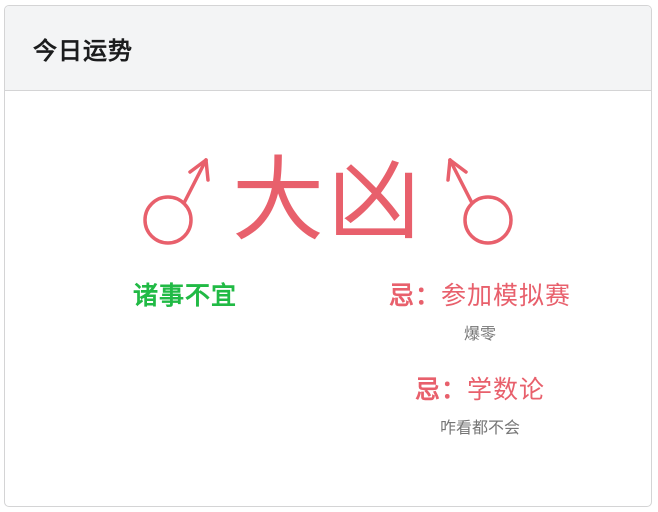 Image resolution: width=658 pixels, height=512 pixels. What do you see at coordinates (479, 427) in the screenshot?
I see `bad-item-desc: 咋看都不会` at bounding box center [479, 427].